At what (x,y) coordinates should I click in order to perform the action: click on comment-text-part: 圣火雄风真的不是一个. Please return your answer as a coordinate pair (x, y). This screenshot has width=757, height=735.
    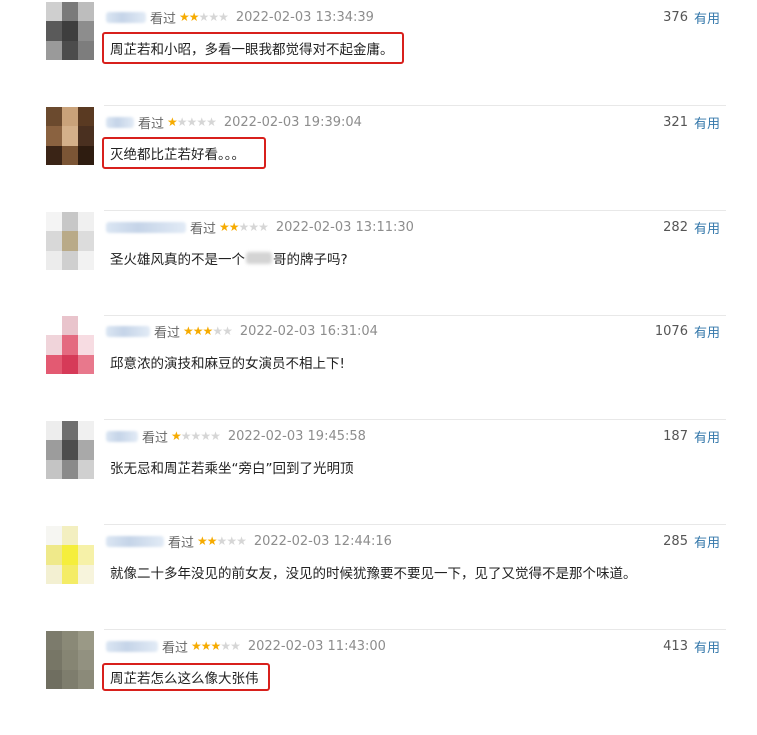
    Looking at the image, I should click on (177, 260).